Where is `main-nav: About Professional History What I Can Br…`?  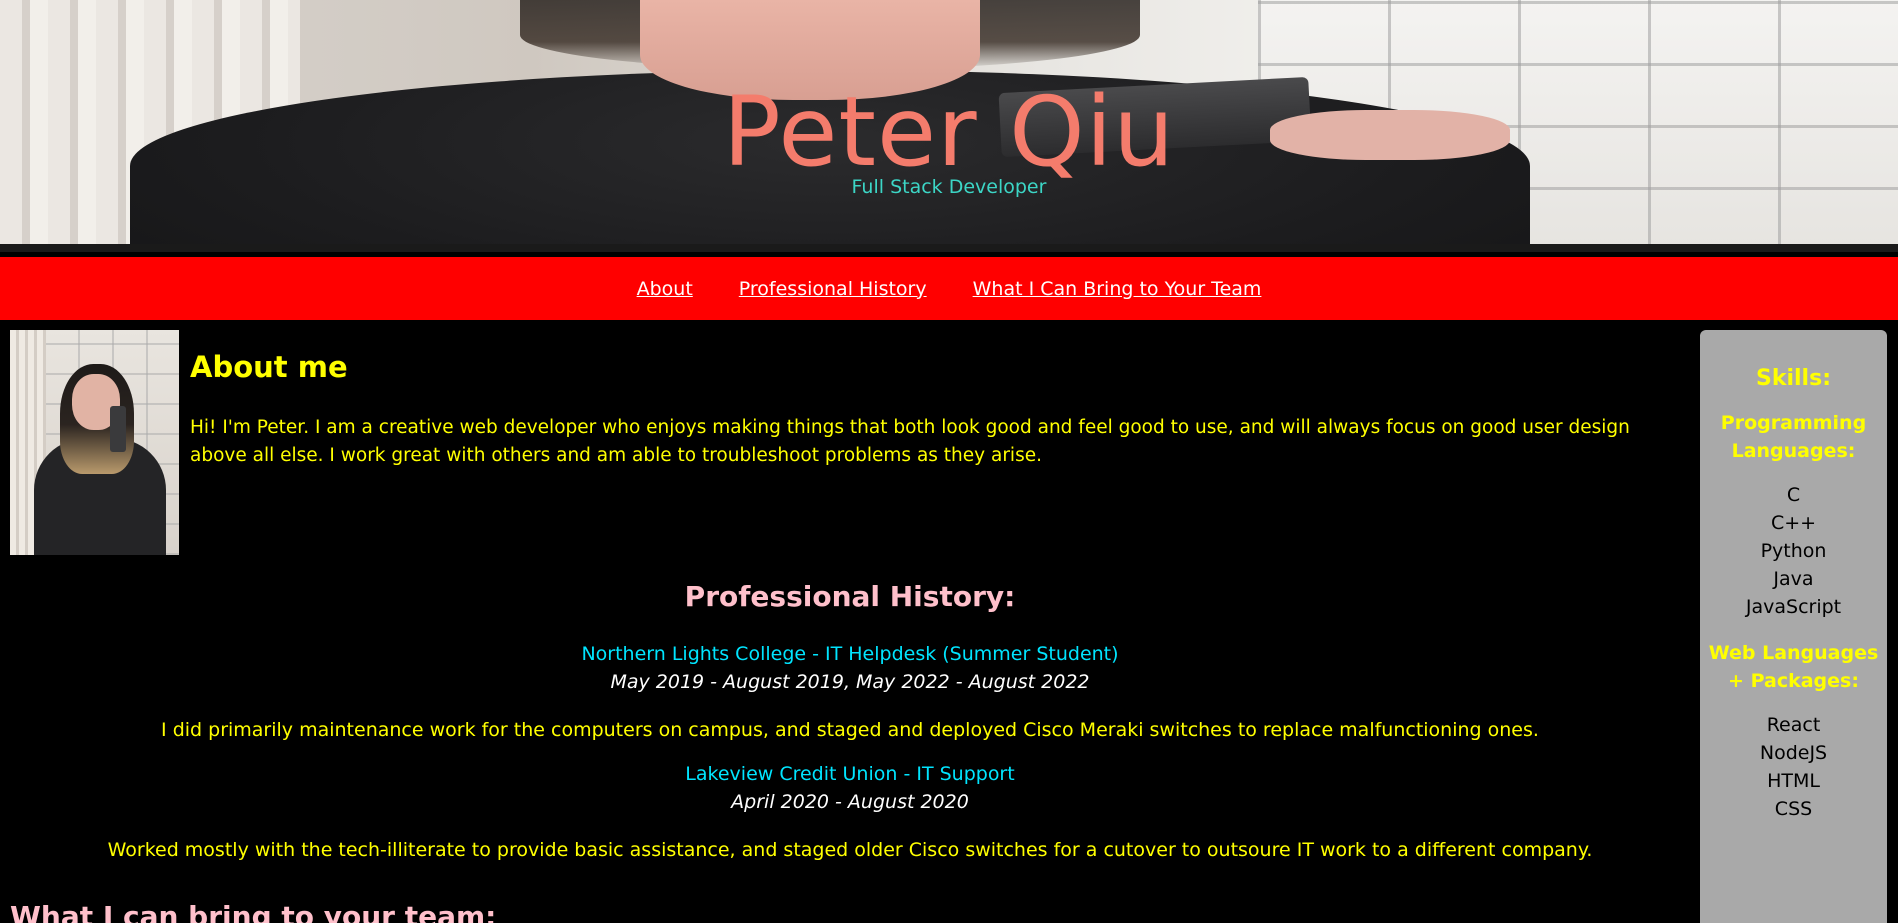 main-nav: About Professional History What I Can Br… is located at coordinates (949, 288).